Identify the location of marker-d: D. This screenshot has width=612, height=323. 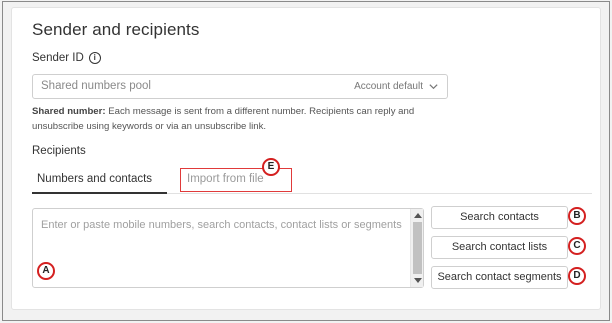
(577, 276).